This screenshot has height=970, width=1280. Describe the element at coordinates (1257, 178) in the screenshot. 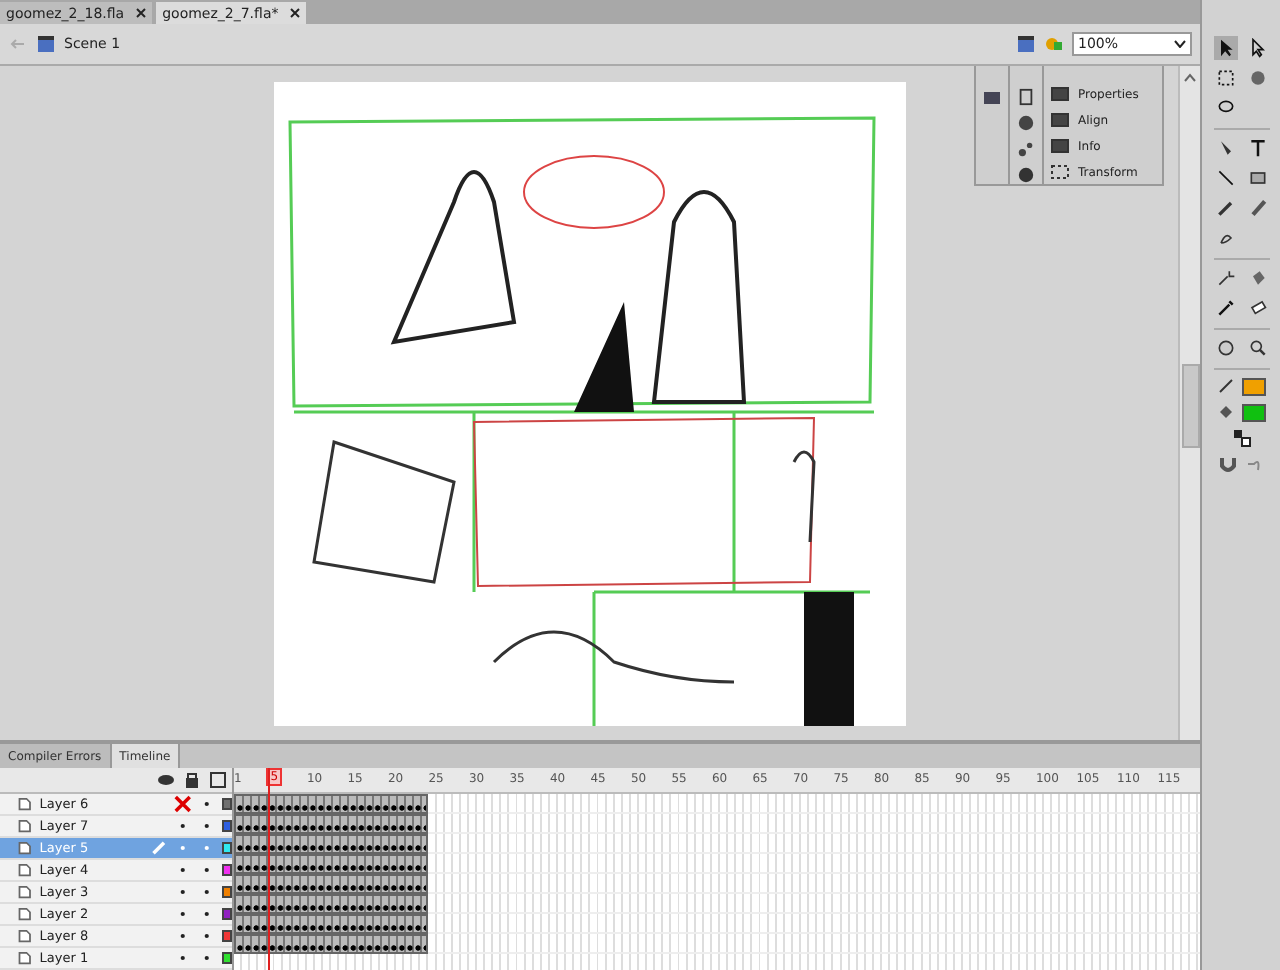

I see `rectangle-icon` at that location.